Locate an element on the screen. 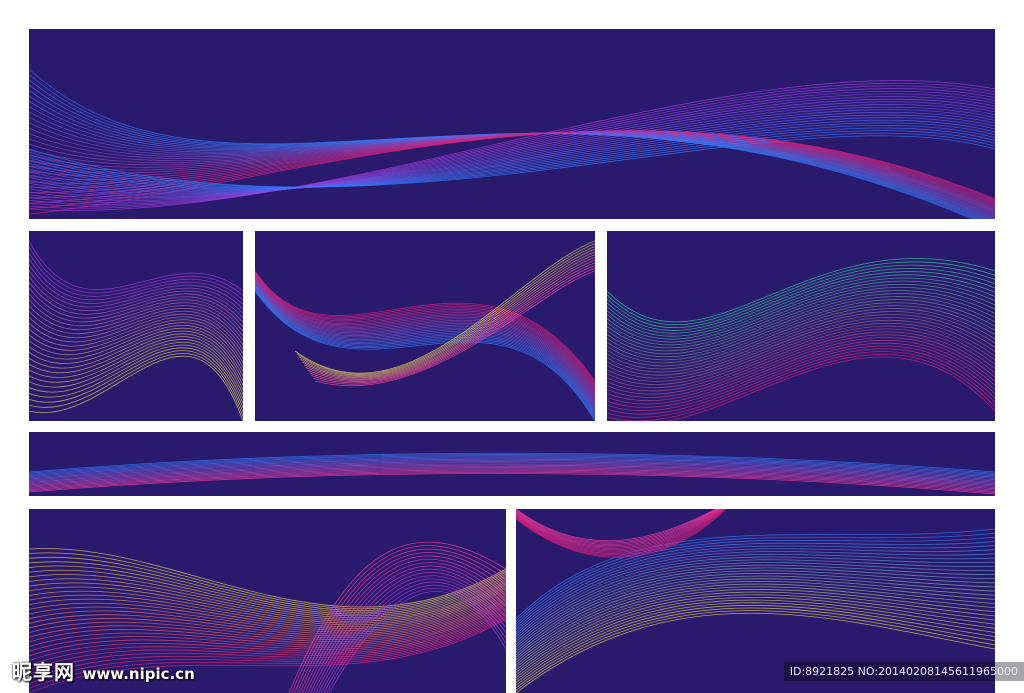 The image size is (1024, 693). watermark-id: ID:8921825 NO:20140208145611965000 is located at coordinates (903, 671).